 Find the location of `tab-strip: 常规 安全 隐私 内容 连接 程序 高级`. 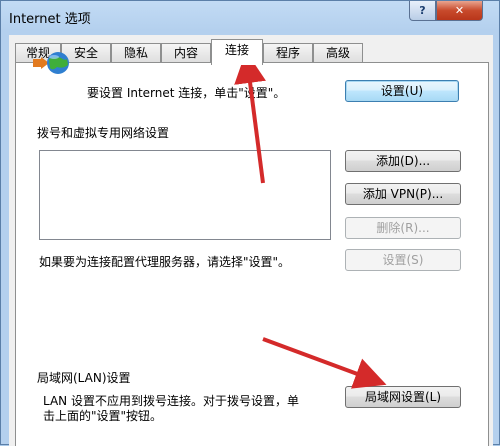

tab-strip: 常规 安全 隐私 内容 连接 程序 高级 is located at coordinates (254, 52).